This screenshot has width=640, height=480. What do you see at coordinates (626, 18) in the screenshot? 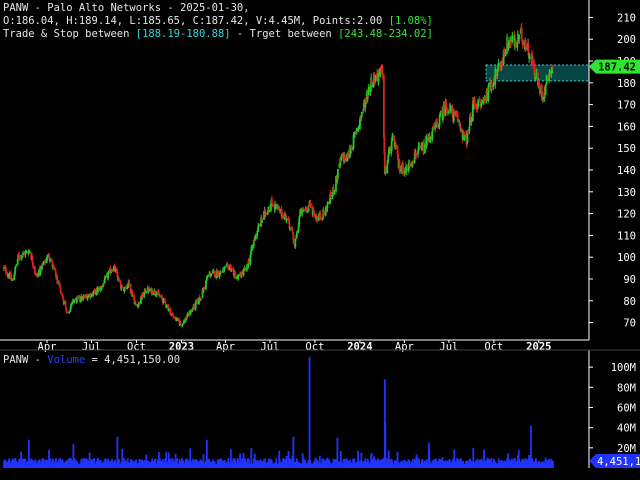
I see `price-tick-label: 210` at bounding box center [626, 18].